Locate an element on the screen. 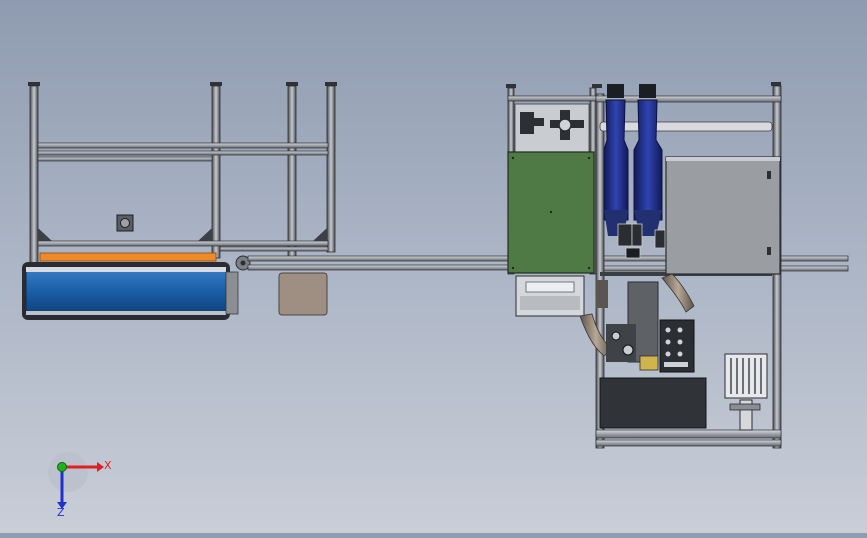 The height and width of the screenshot is (538, 867). coordinate-triad: X Z is located at coordinates (80, 485).